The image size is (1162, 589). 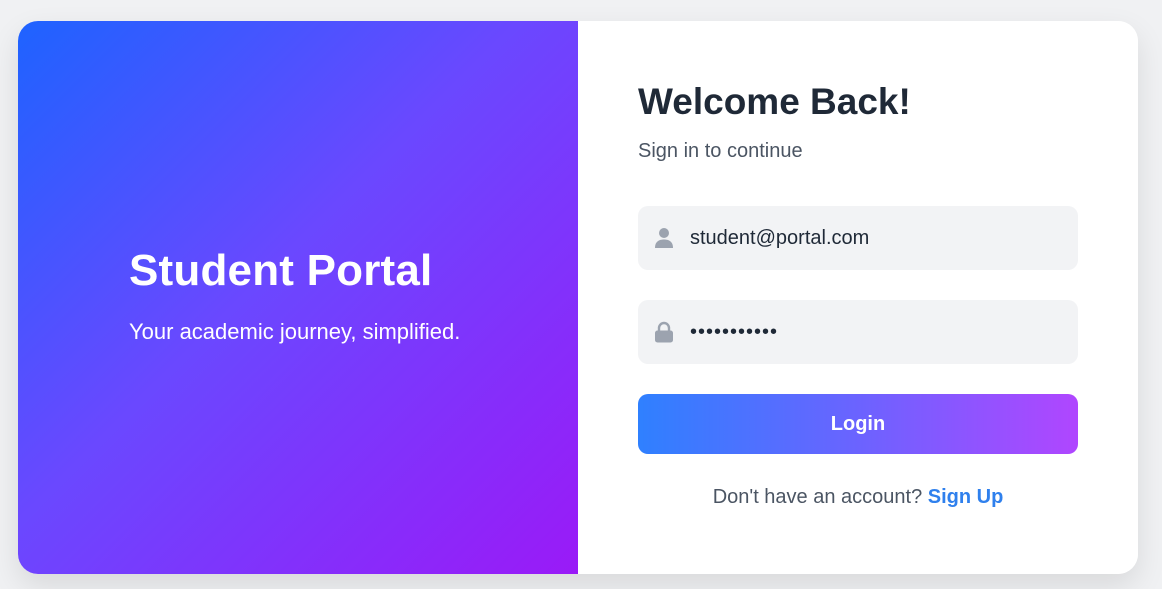 What do you see at coordinates (281, 270) in the screenshot?
I see `hero-title: Student Portal` at bounding box center [281, 270].